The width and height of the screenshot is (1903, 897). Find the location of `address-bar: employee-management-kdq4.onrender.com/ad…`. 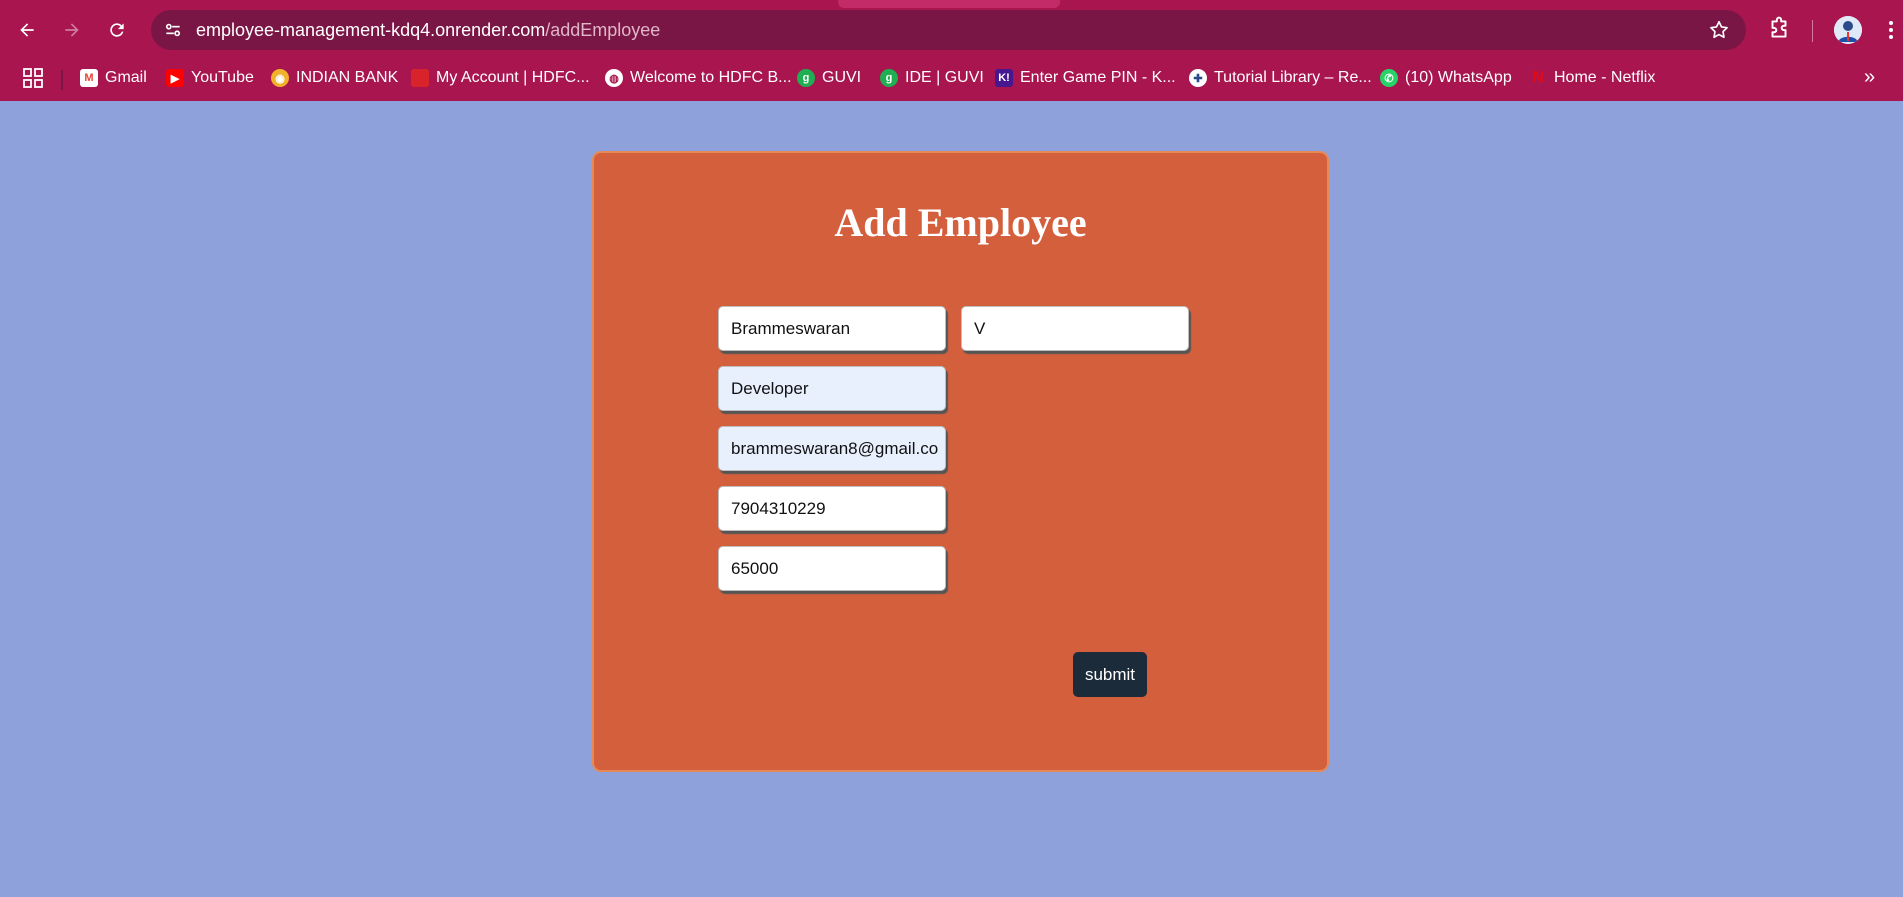

address-bar: employee-management-kdq4.onrender.com/ad… is located at coordinates (948, 30).